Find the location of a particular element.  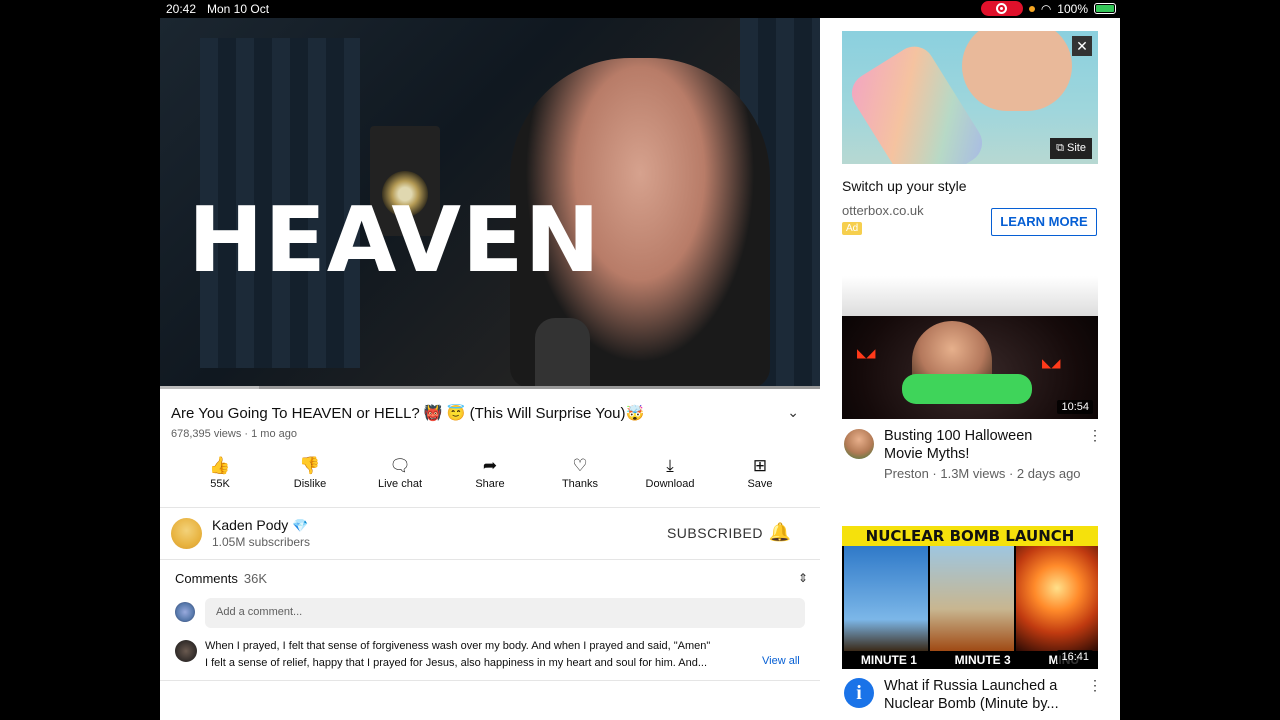

download-button: ⤓ Download is located at coordinates (670, 476).